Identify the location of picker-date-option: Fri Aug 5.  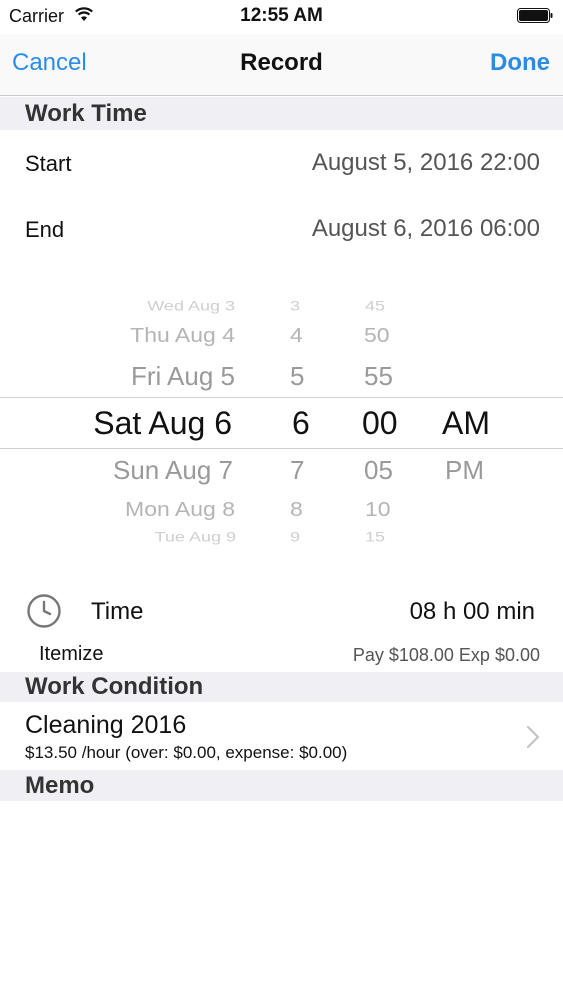
(183, 376).